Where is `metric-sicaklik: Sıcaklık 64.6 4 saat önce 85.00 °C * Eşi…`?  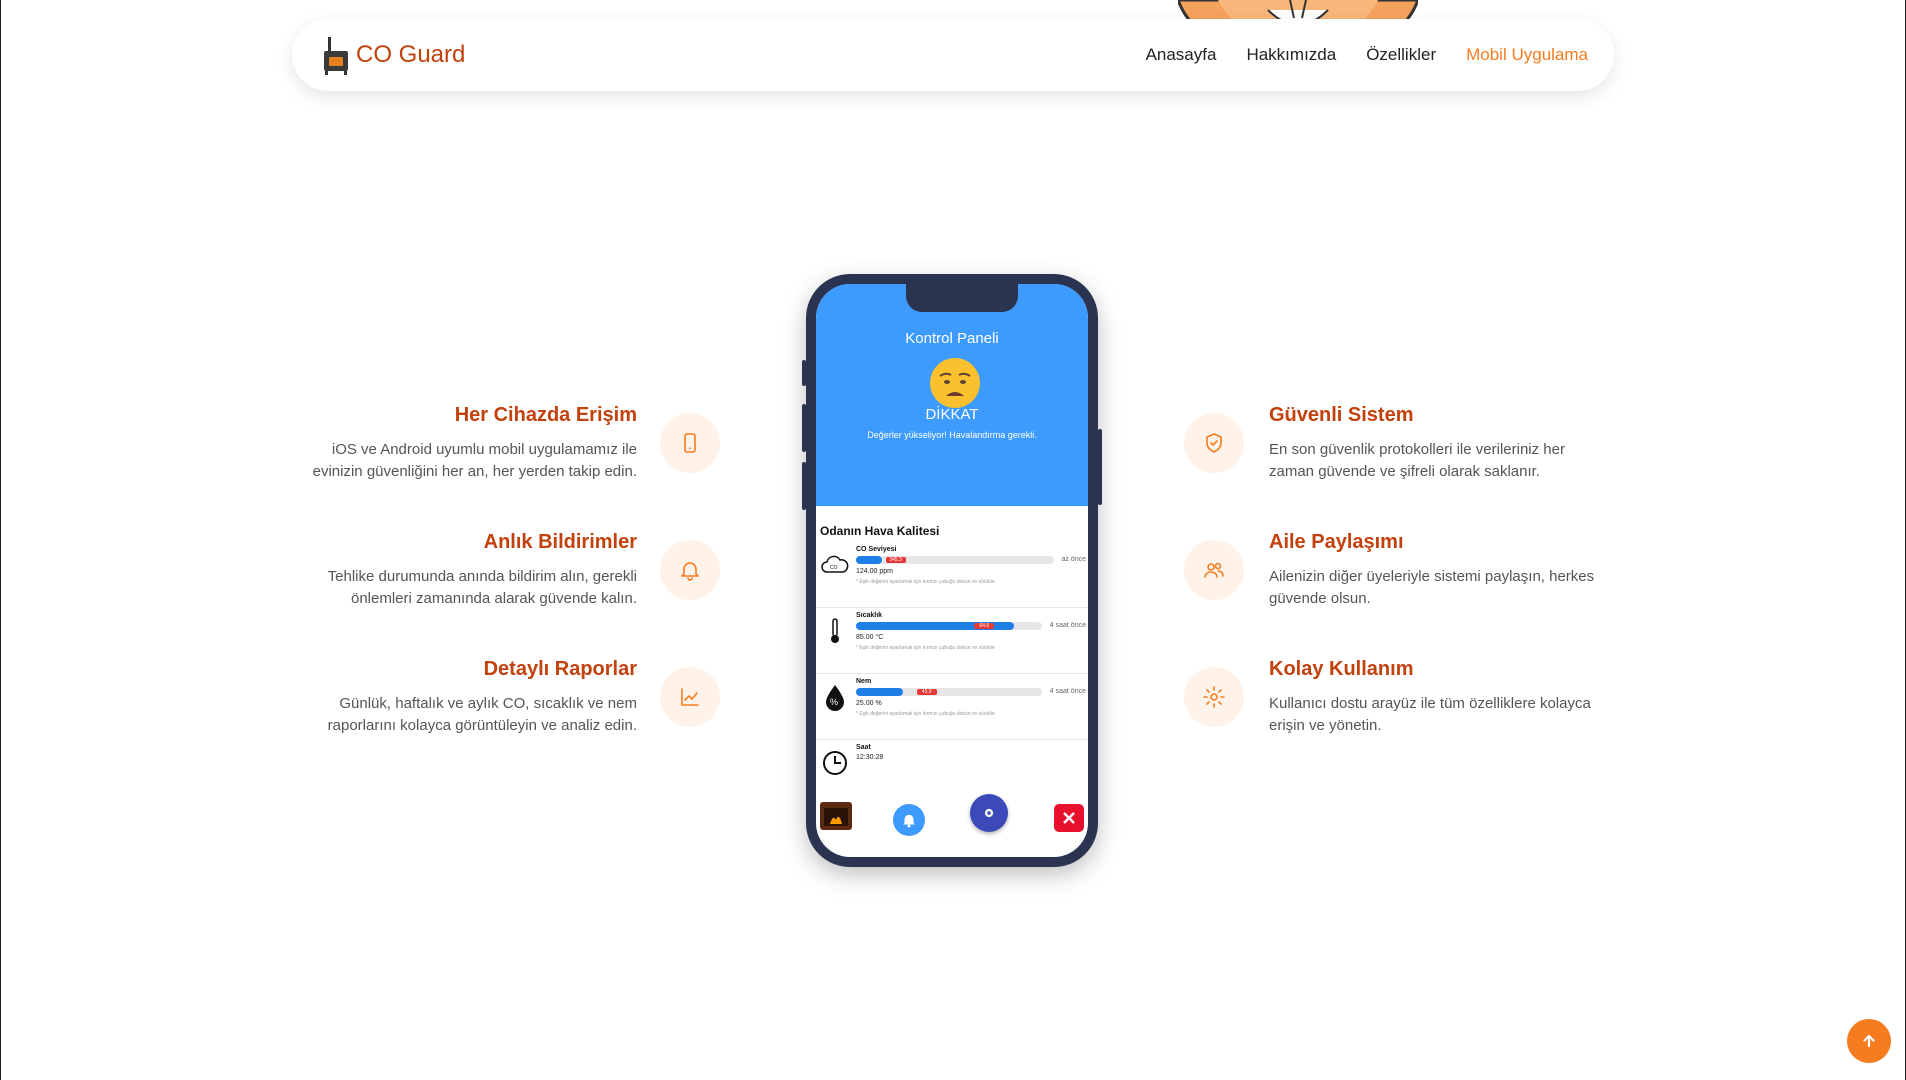 metric-sicaklik: Sıcaklık 64.6 4 saat önce 85.00 °C * Eşi… is located at coordinates (952, 641).